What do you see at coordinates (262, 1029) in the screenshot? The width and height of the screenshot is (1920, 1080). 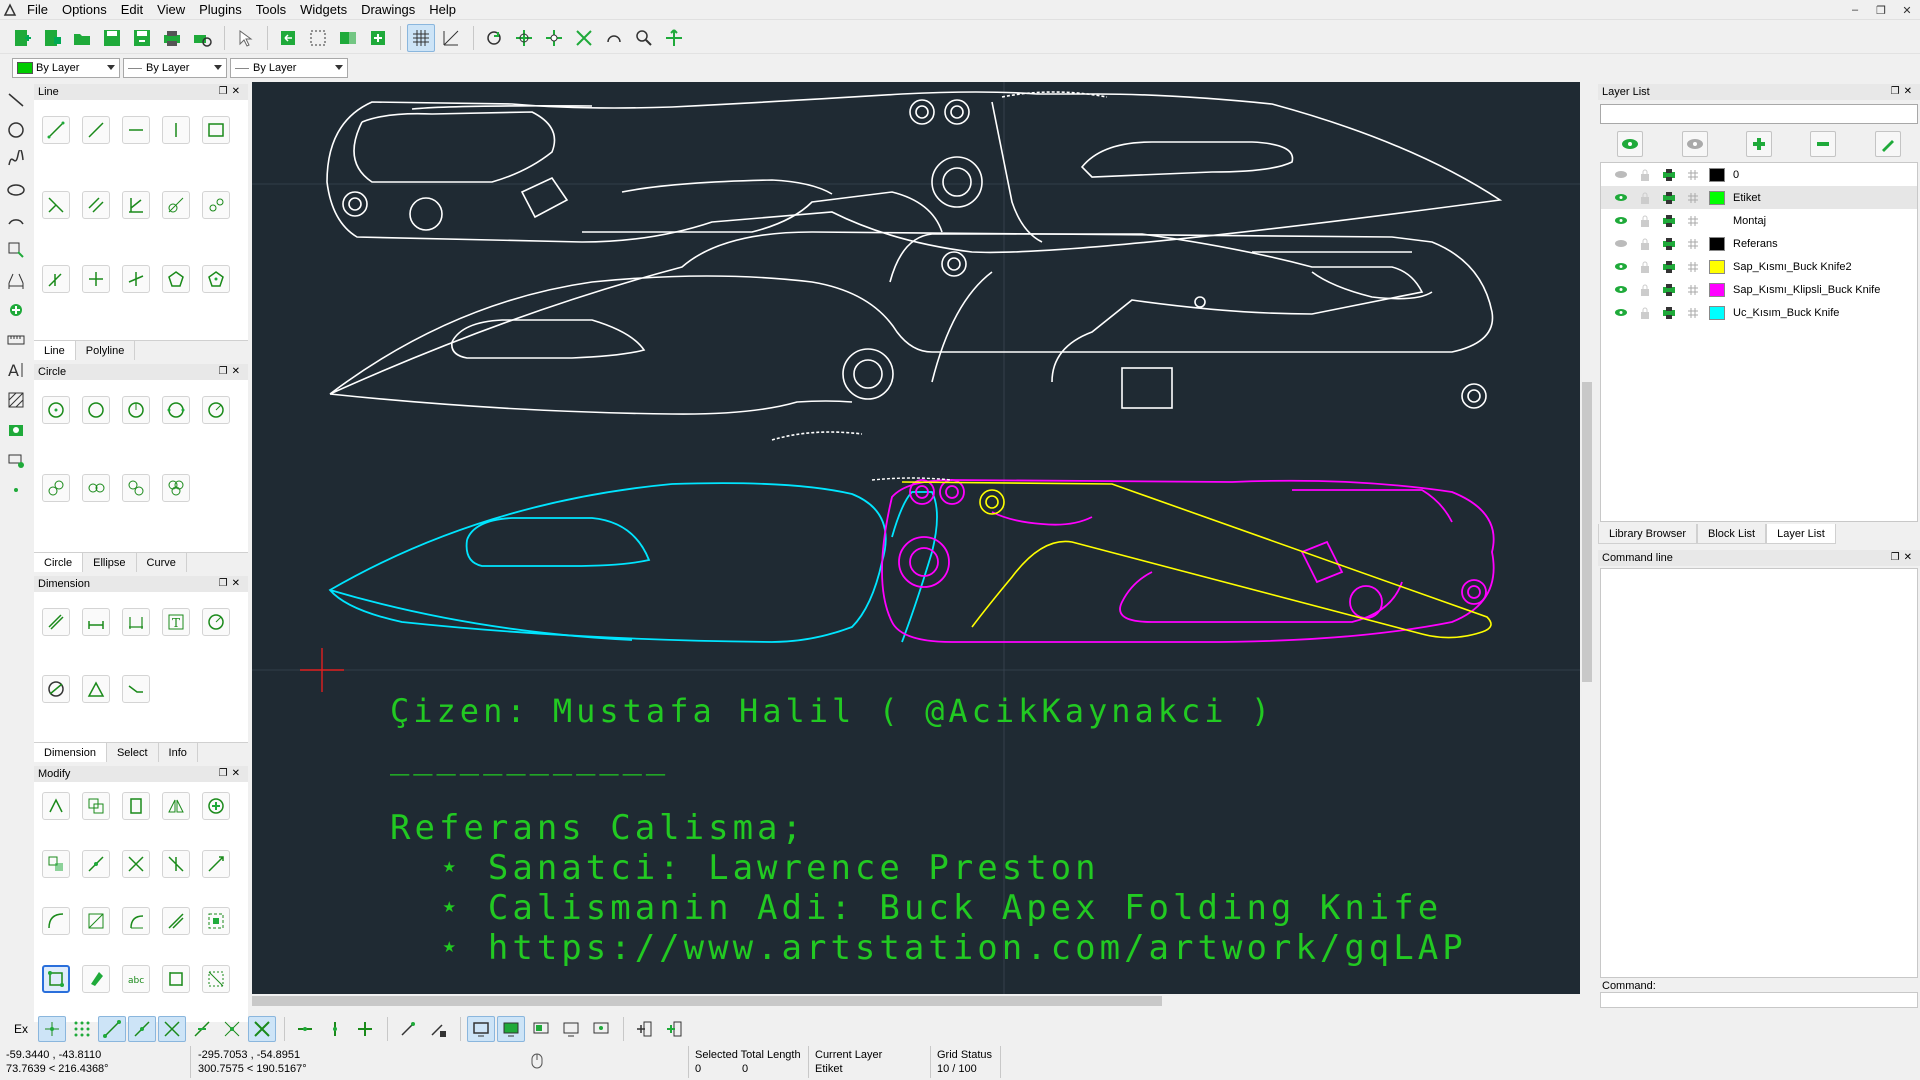 I see `snap-intersection-icon` at bounding box center [262, 1029].